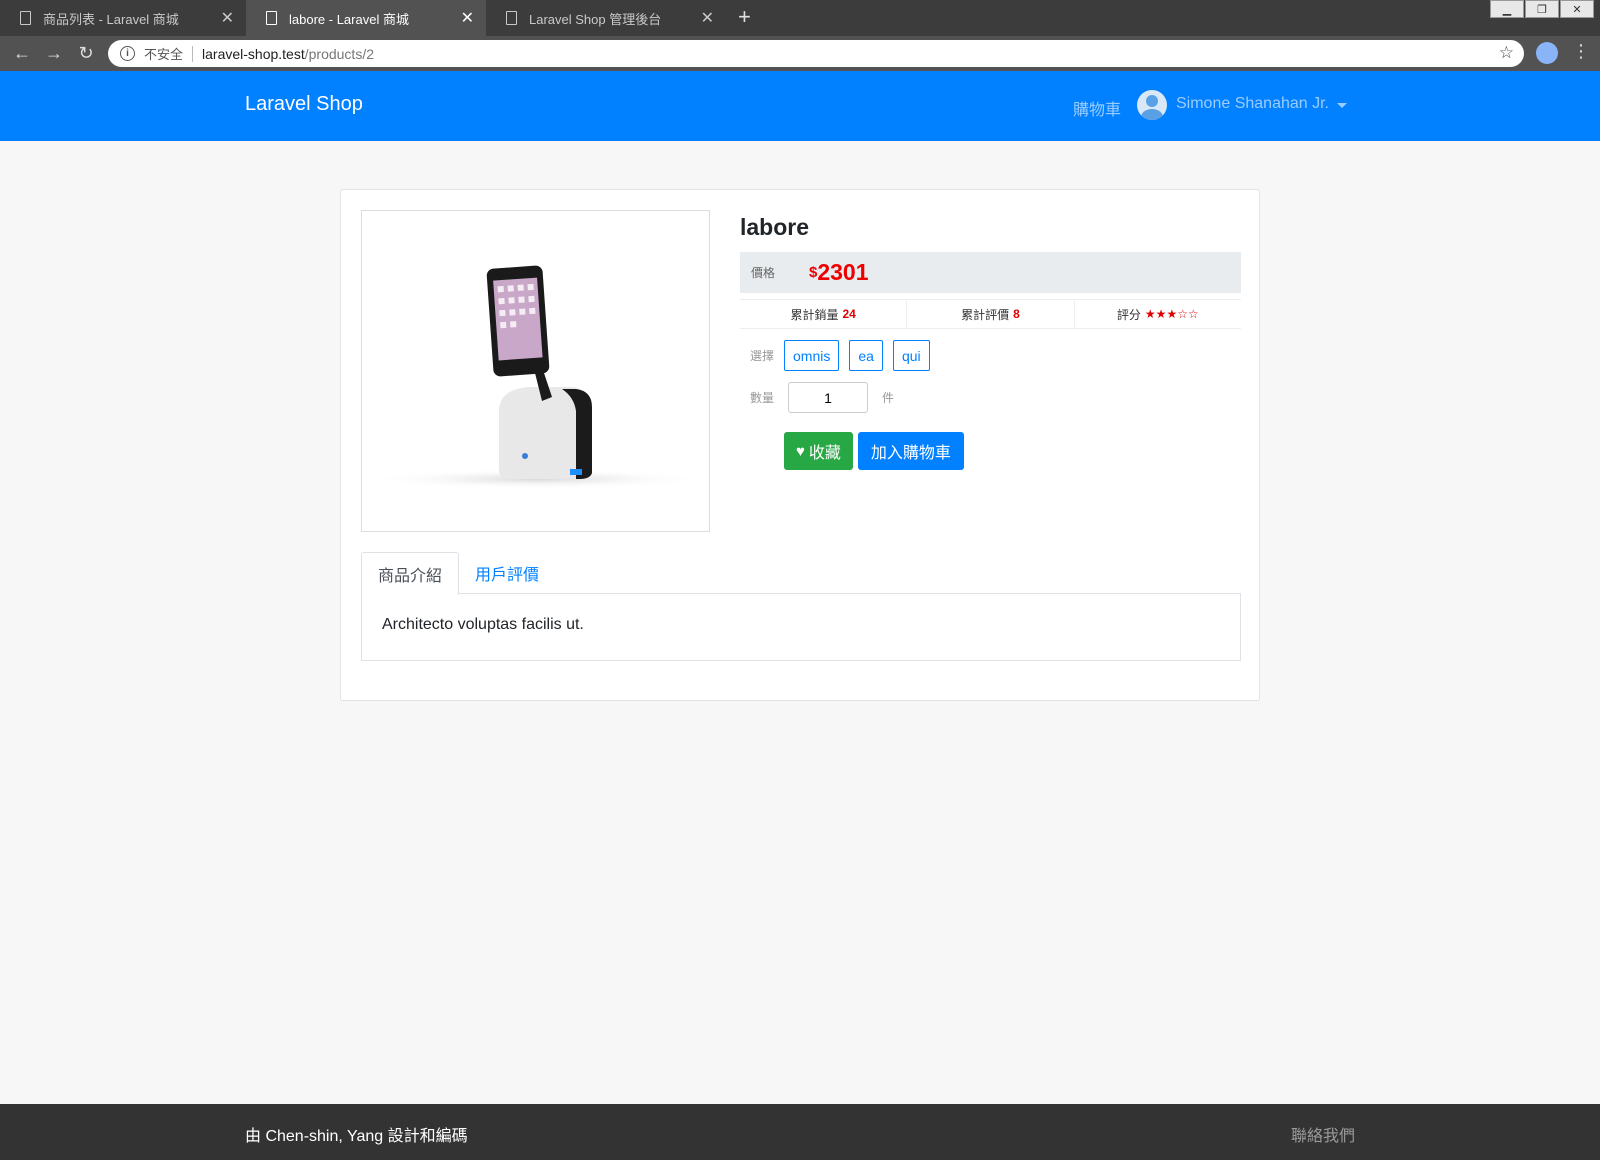 The height and width of the screenshot is (1160, 1600). I want to click on product-image, so click(535, 371).